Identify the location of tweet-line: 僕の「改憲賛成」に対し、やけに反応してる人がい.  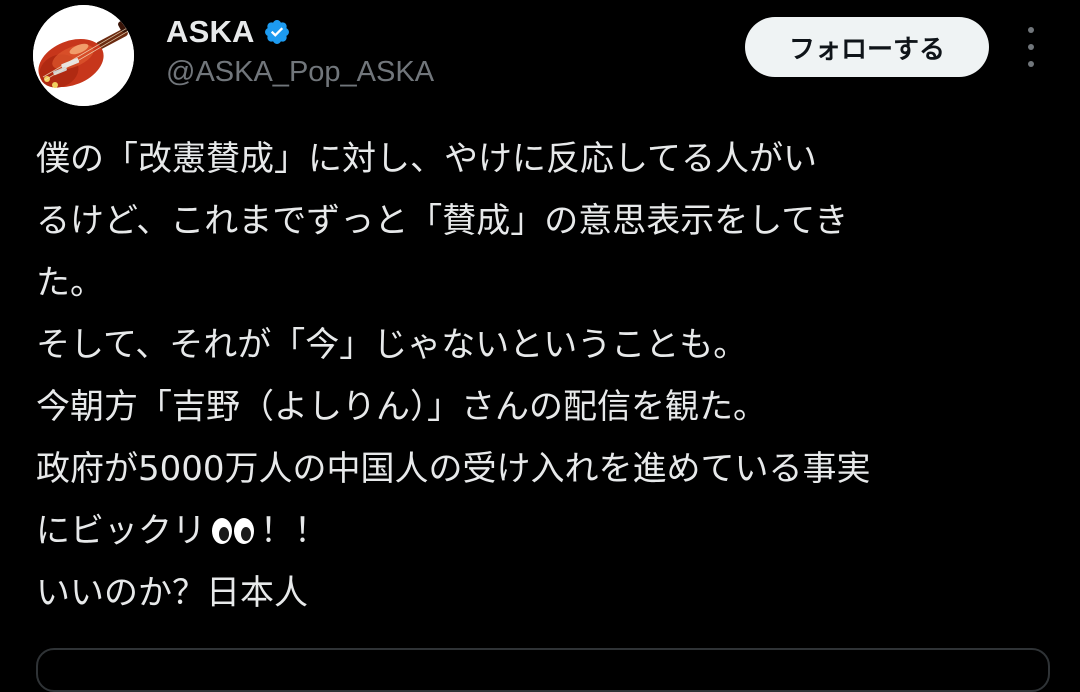
(426, 159).